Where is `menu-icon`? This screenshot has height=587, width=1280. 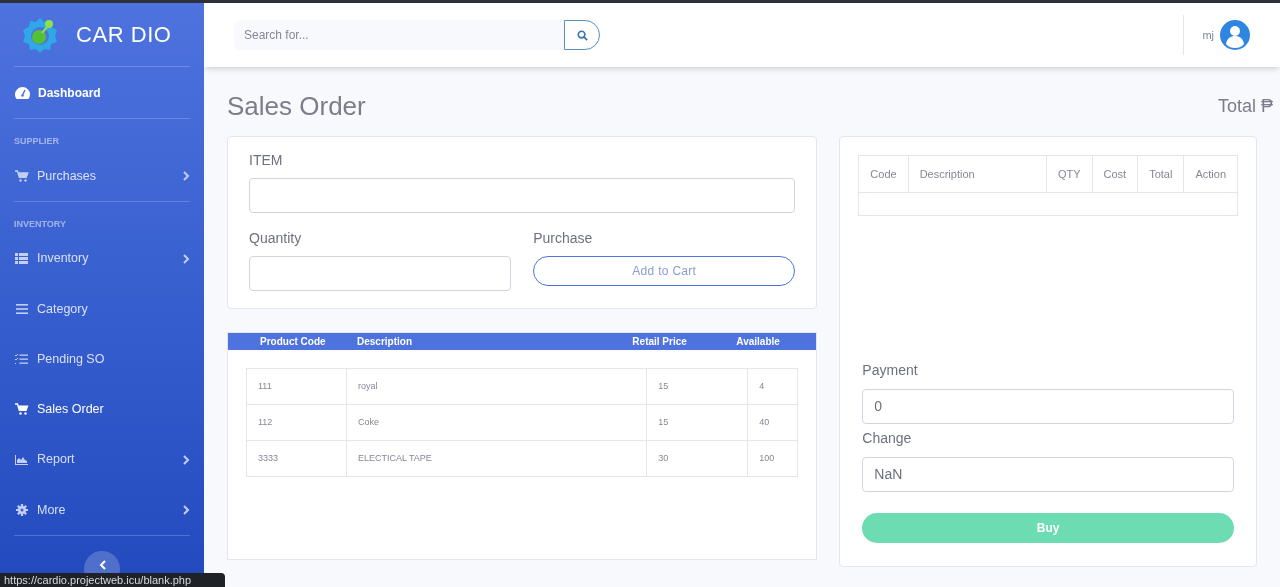 menu-icon is located at coordinates (21, 308).